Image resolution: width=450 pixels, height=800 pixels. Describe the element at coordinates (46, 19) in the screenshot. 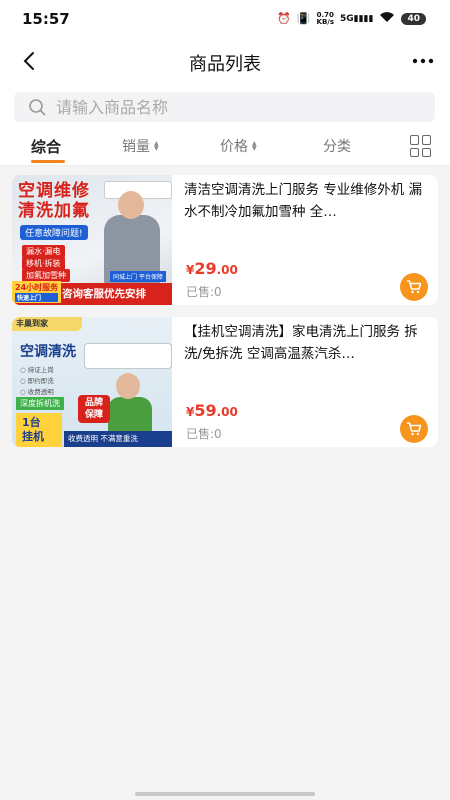

I see `status-time: 15:57` at that location.